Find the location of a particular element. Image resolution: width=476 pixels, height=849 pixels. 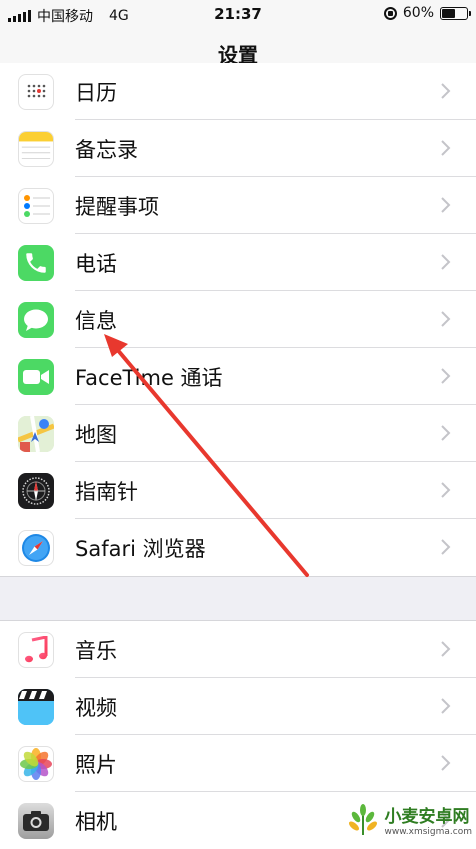

settings-row-label: FaceTime 通话 is located at coordinates (149, 377).